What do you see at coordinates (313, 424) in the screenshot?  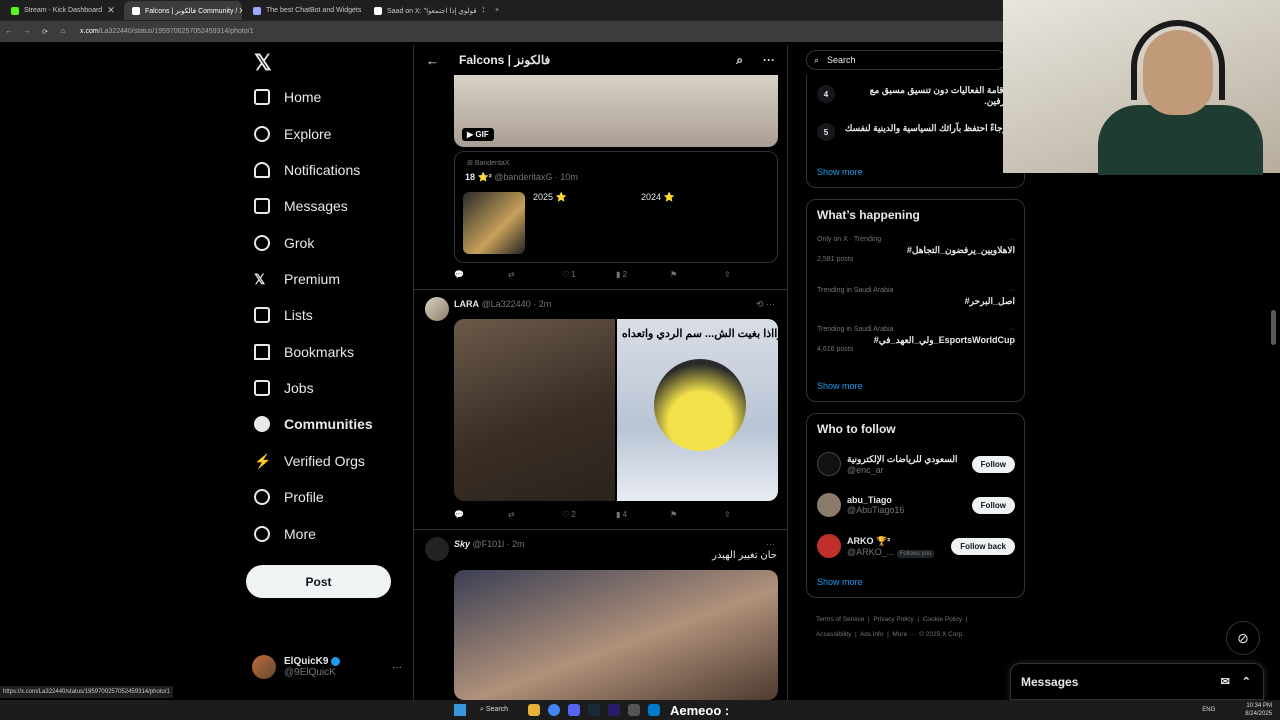 I see `sidebar-item-communities: Communities` at bounding box center [313, 424].